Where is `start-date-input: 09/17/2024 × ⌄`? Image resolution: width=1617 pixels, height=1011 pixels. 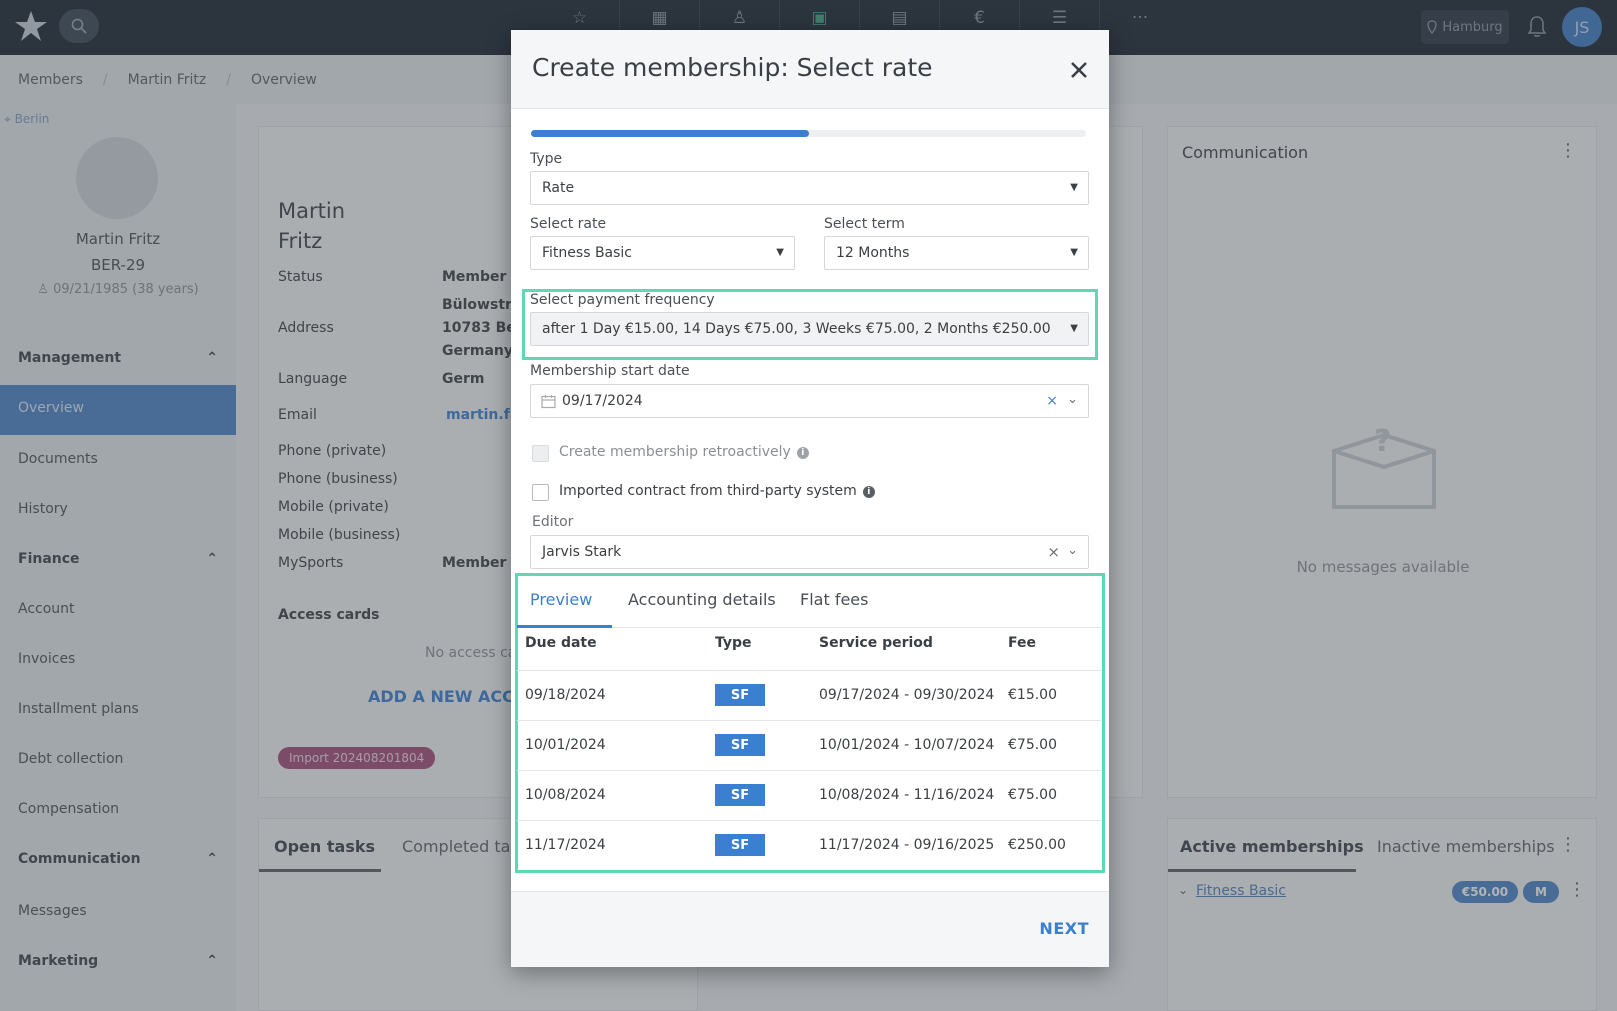
start-date-input: 09/17/2024 × ⌄ is located at coordinates (809, 401).